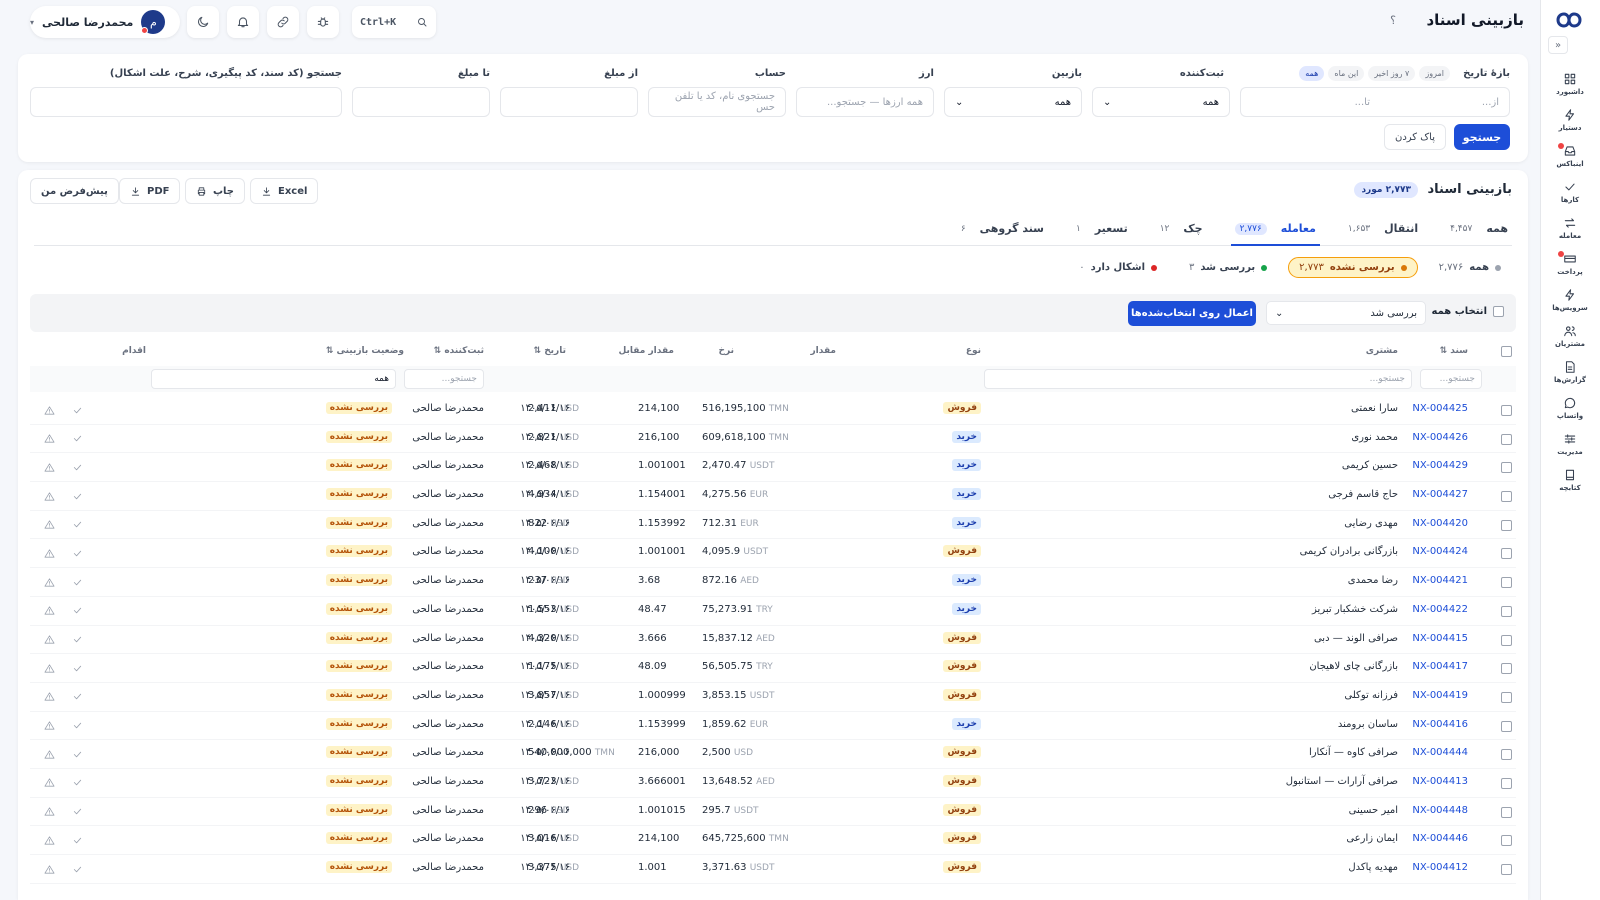 The image size is (1600, 900). What do you see at coordinates (1415, 137) in the screenshot?
I see `clear-button: پاک کردن` at bounding box center [1415, 137].